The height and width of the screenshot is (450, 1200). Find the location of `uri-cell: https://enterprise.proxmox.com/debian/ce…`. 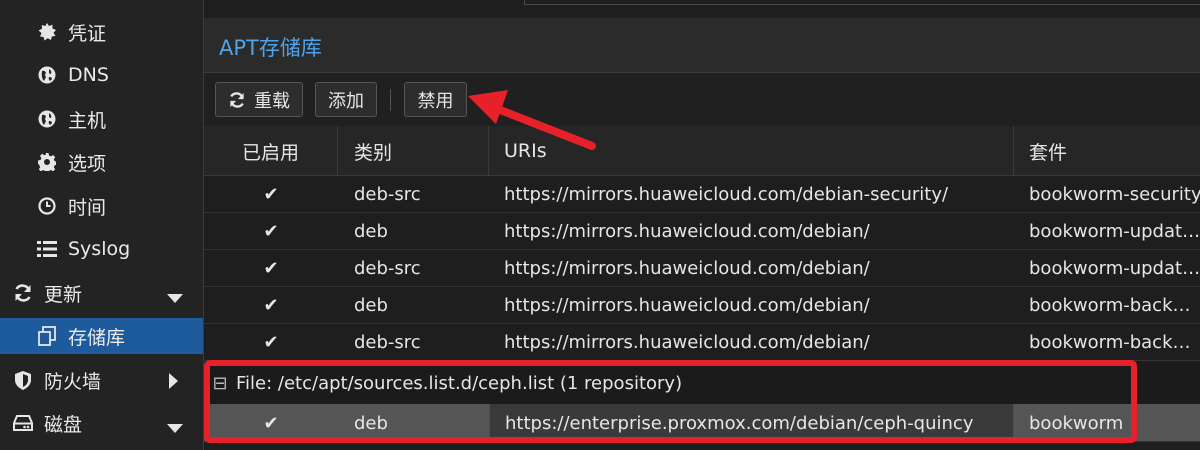

uri-cell: https://enterprise.proxmox.com/debian/ce… is located at coordinates (751, 423).